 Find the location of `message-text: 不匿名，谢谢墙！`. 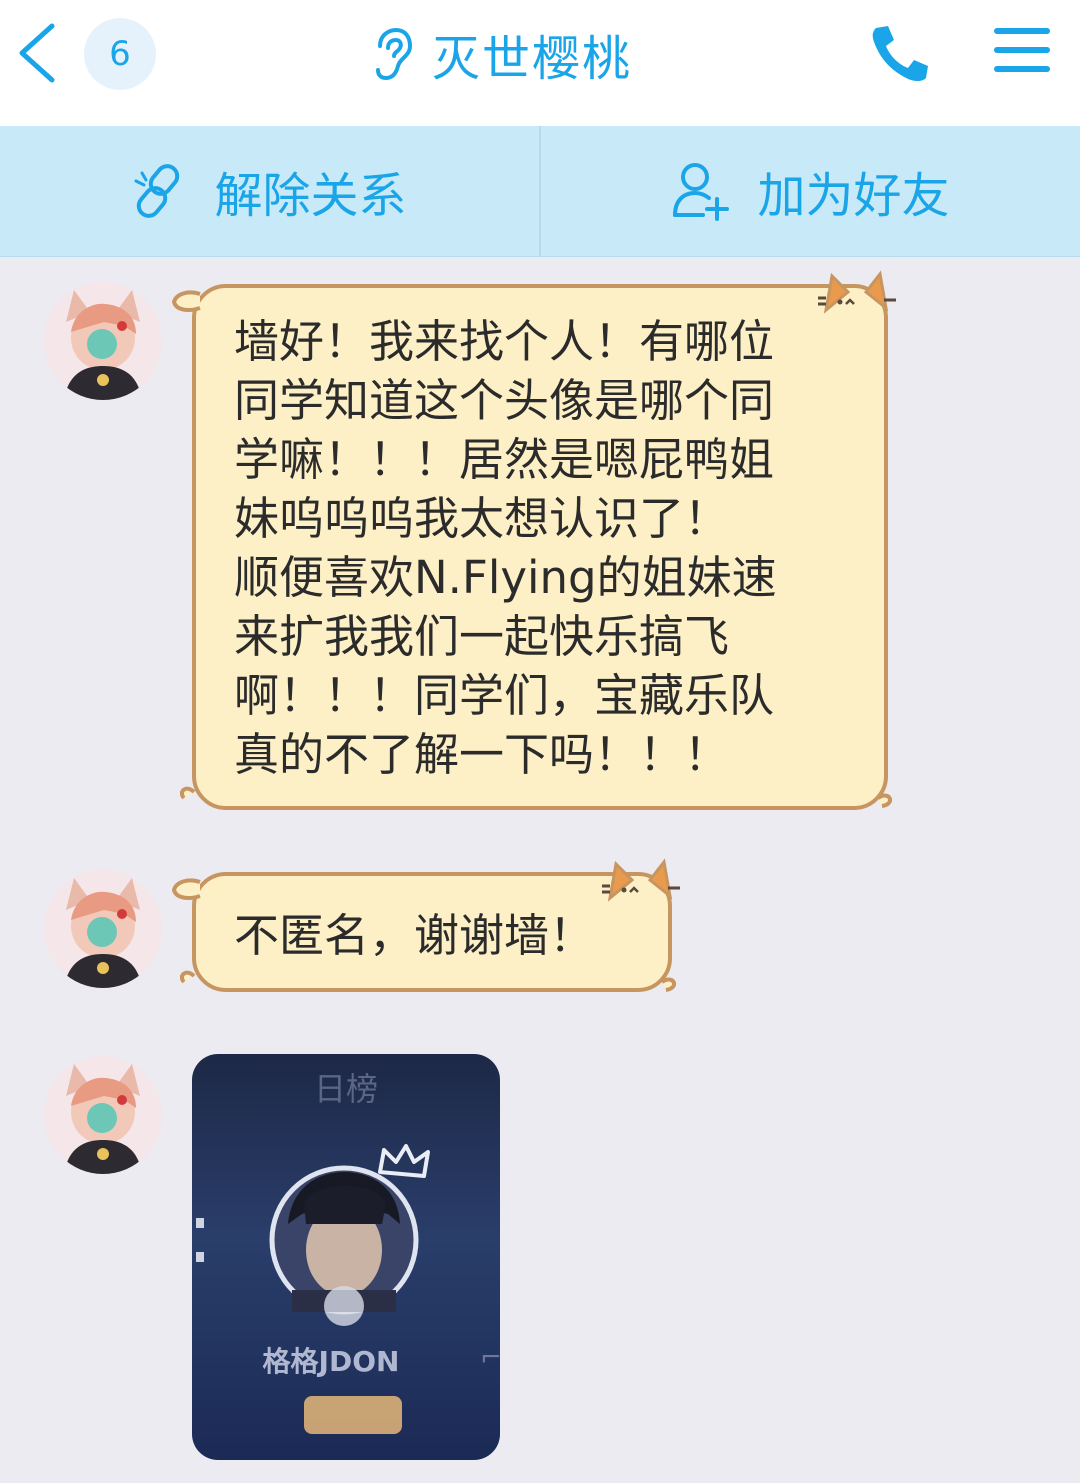

message-text: 不匿名，谢谢墙！ is located at coordinates (414, 935).